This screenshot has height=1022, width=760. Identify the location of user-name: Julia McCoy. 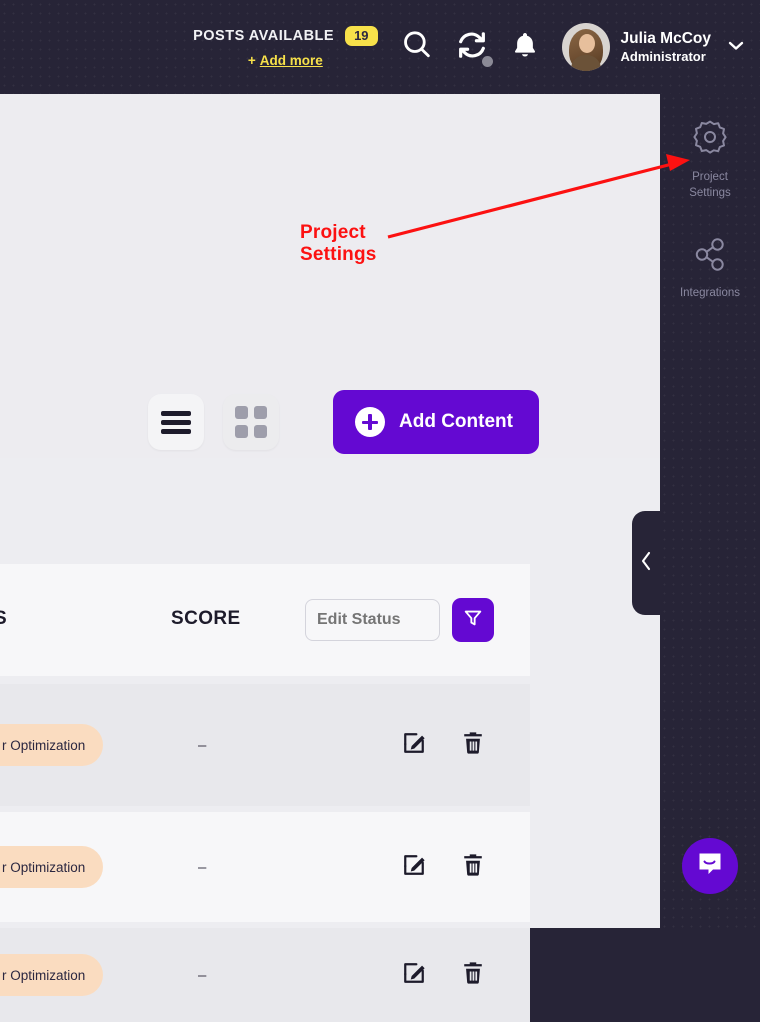
(665, 39).